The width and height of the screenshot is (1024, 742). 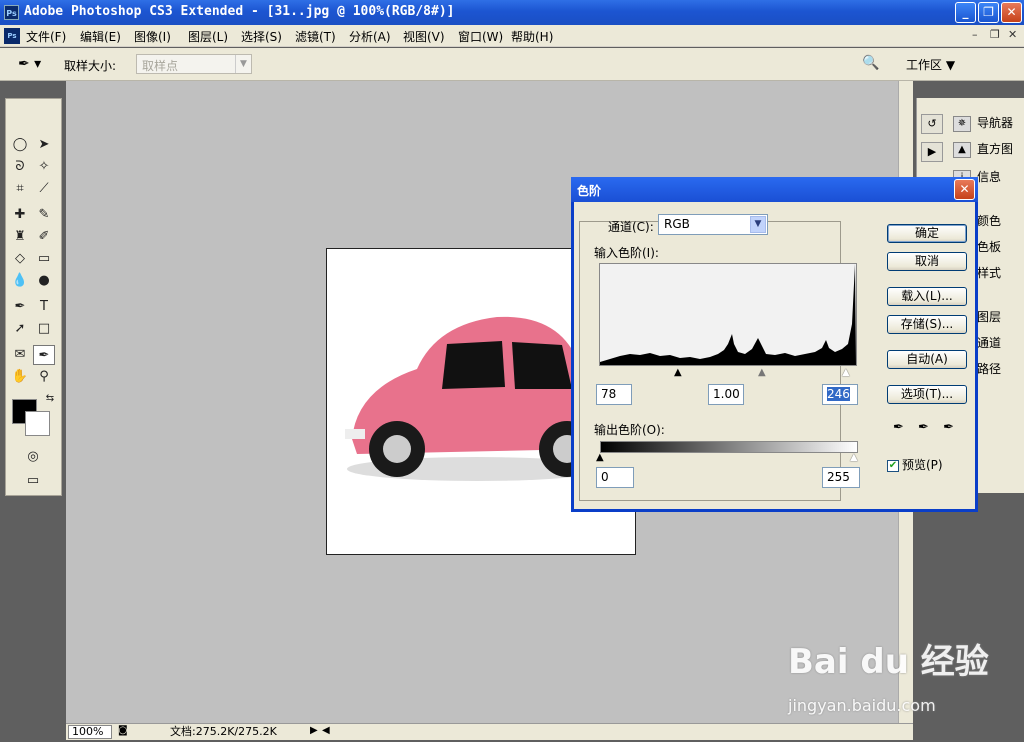 I want to click on bridge-icon: 🔍, so click(x=870, y=63).